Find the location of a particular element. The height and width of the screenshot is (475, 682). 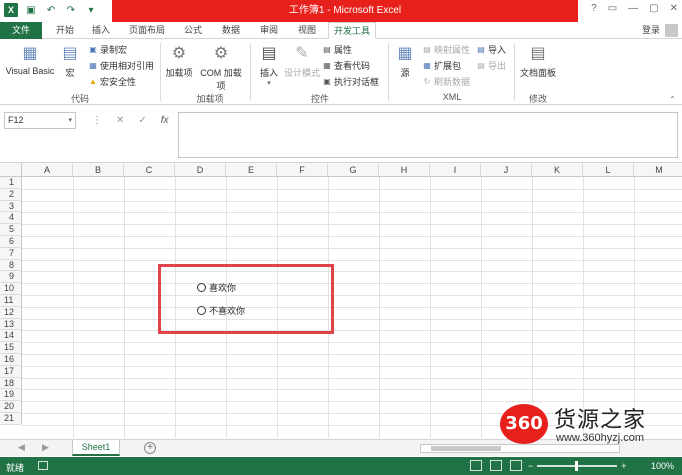

macro-record-status-icon is located at coordinates (43, 465).